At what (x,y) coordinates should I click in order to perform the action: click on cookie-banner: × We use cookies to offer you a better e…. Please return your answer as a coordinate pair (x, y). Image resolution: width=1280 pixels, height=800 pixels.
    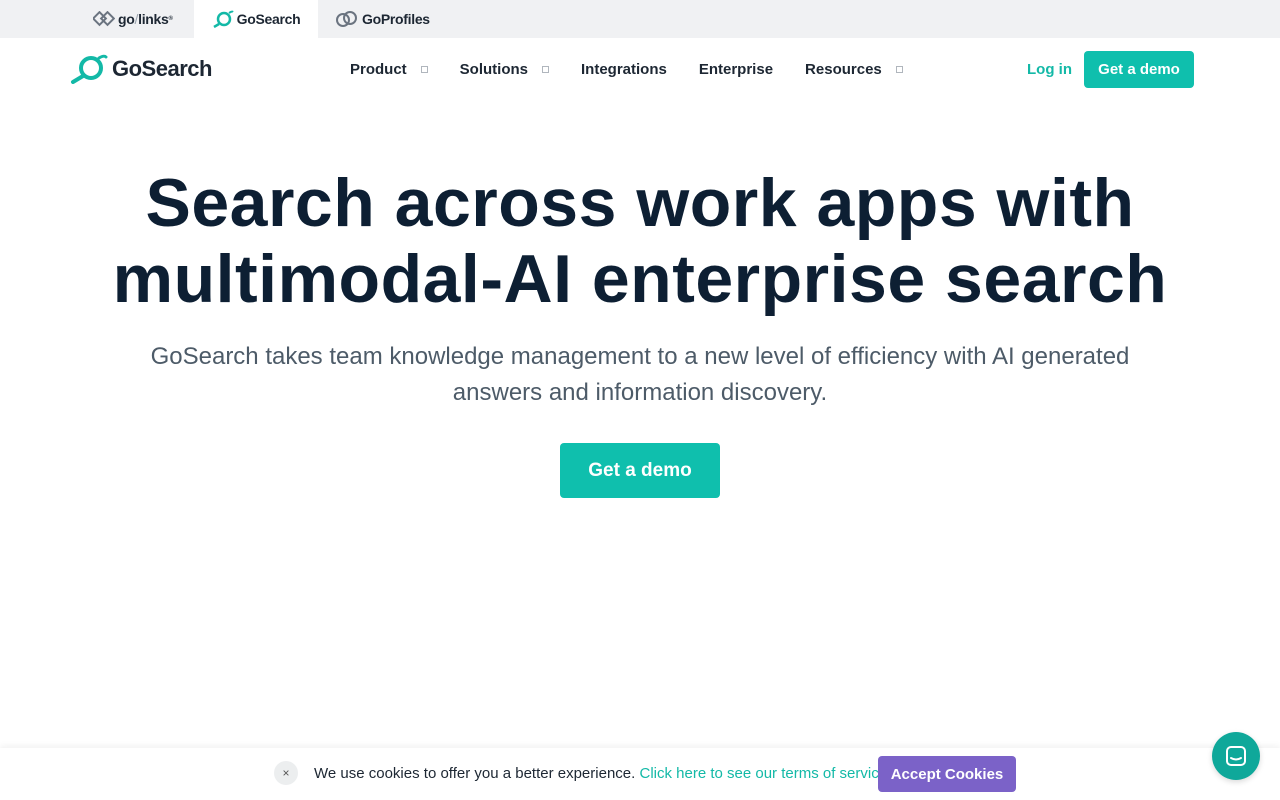
    Looking at the image, I should click on (640, 774).